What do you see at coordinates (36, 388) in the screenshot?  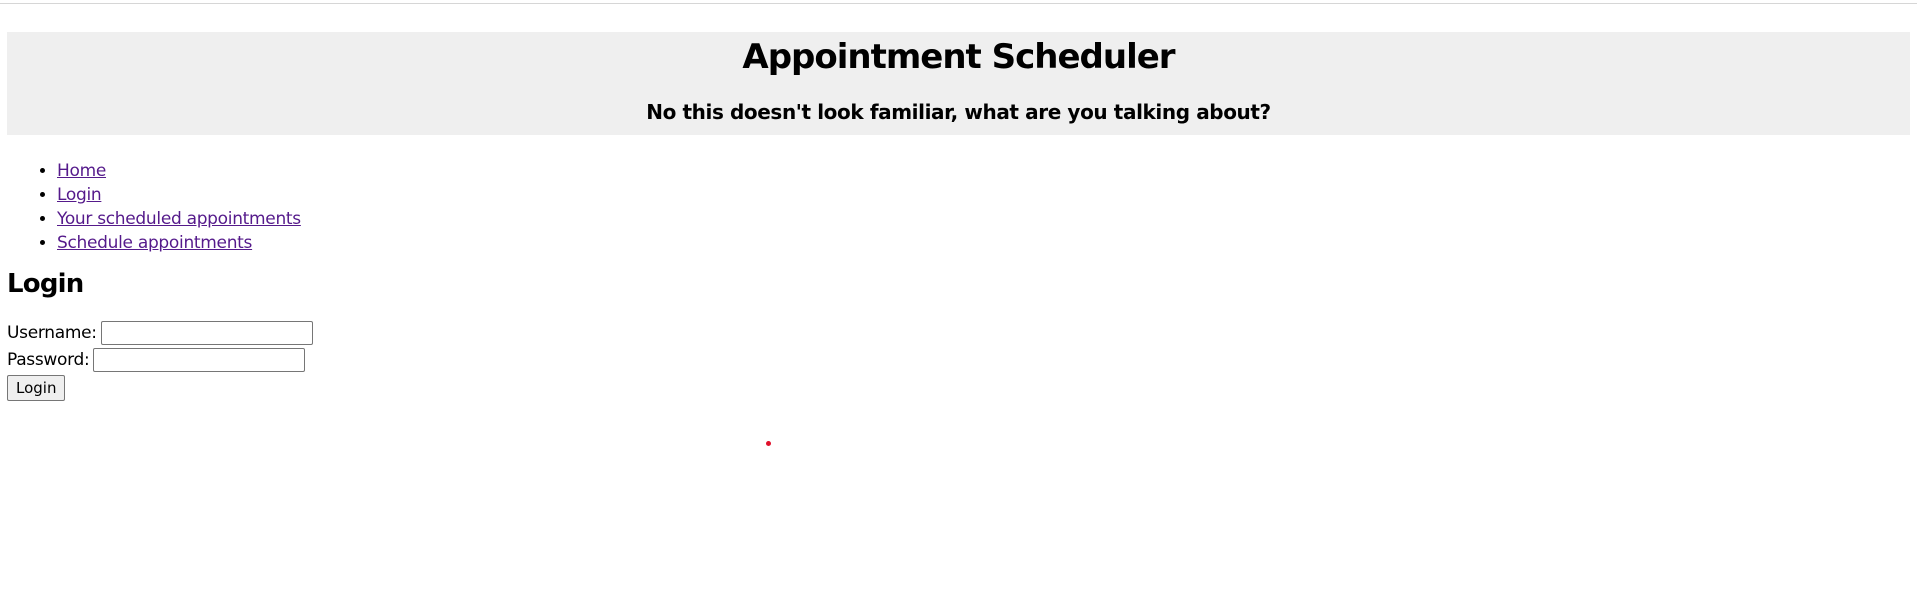 I see `login-button: Login` at bounding box center [36, 388].